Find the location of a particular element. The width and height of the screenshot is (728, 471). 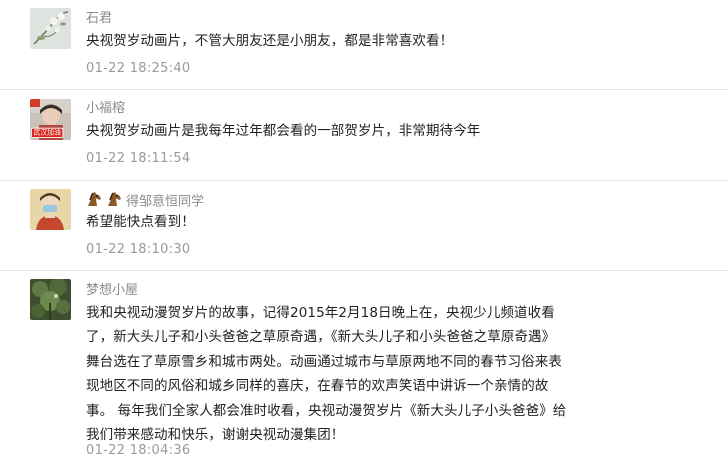

comment-text-line: 了，新大头儿子和小头爸爸之草原奇遇，《新大头儿子和小头爸爸之草原奇遇》 is located at coordinates (321, 337).